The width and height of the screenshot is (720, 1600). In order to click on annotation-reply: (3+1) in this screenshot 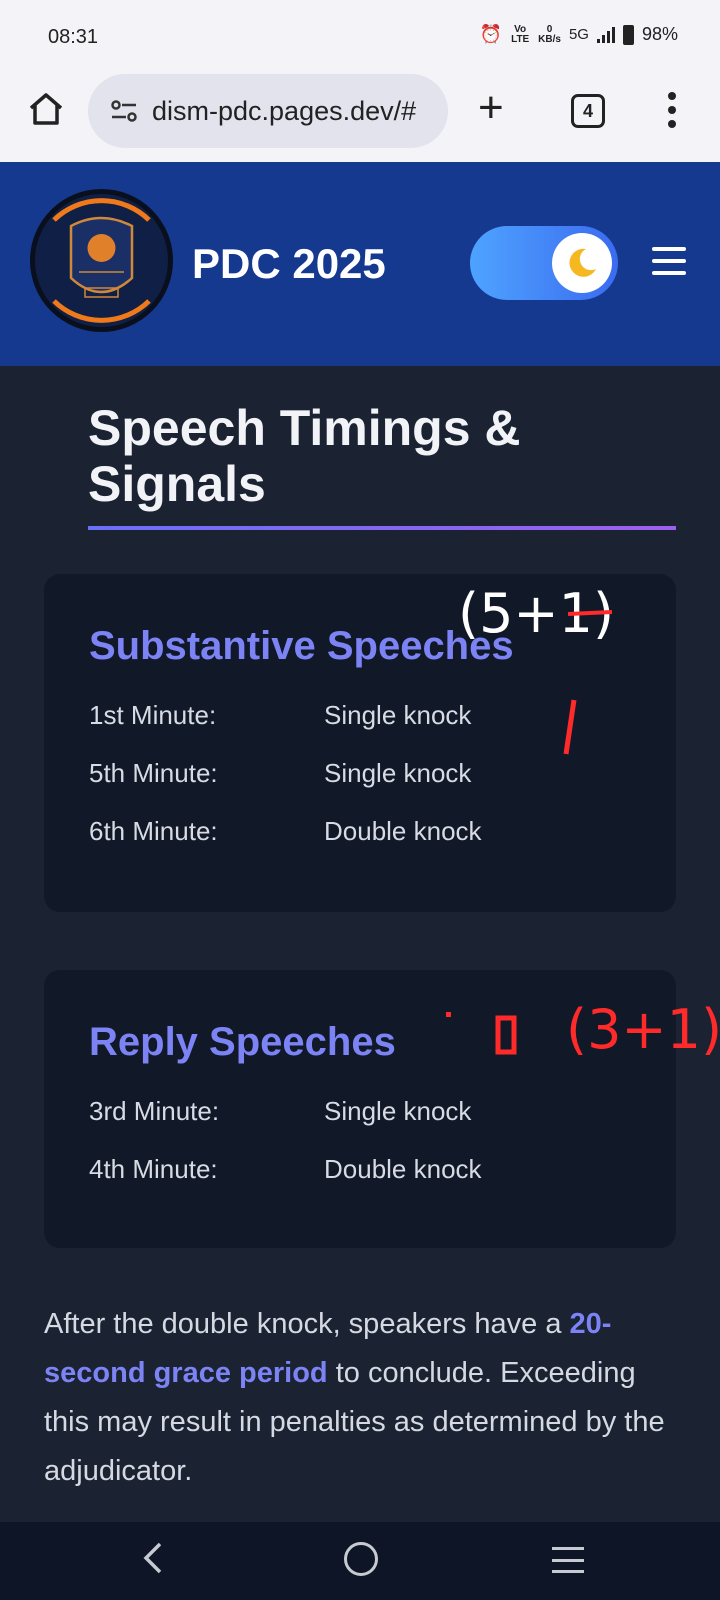, I will do `click(643, 1029)`.